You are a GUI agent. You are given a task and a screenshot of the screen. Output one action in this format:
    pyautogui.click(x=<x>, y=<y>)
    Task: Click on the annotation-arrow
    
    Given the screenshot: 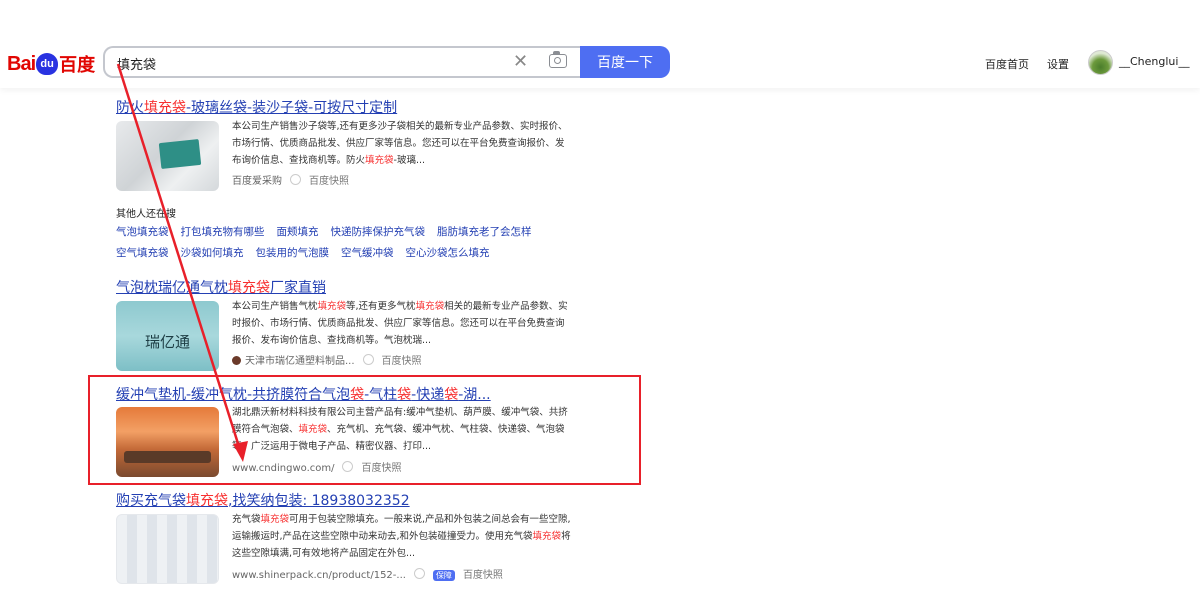 What is the action you would take?
    pyautogui.click(x=182, y=262)
    